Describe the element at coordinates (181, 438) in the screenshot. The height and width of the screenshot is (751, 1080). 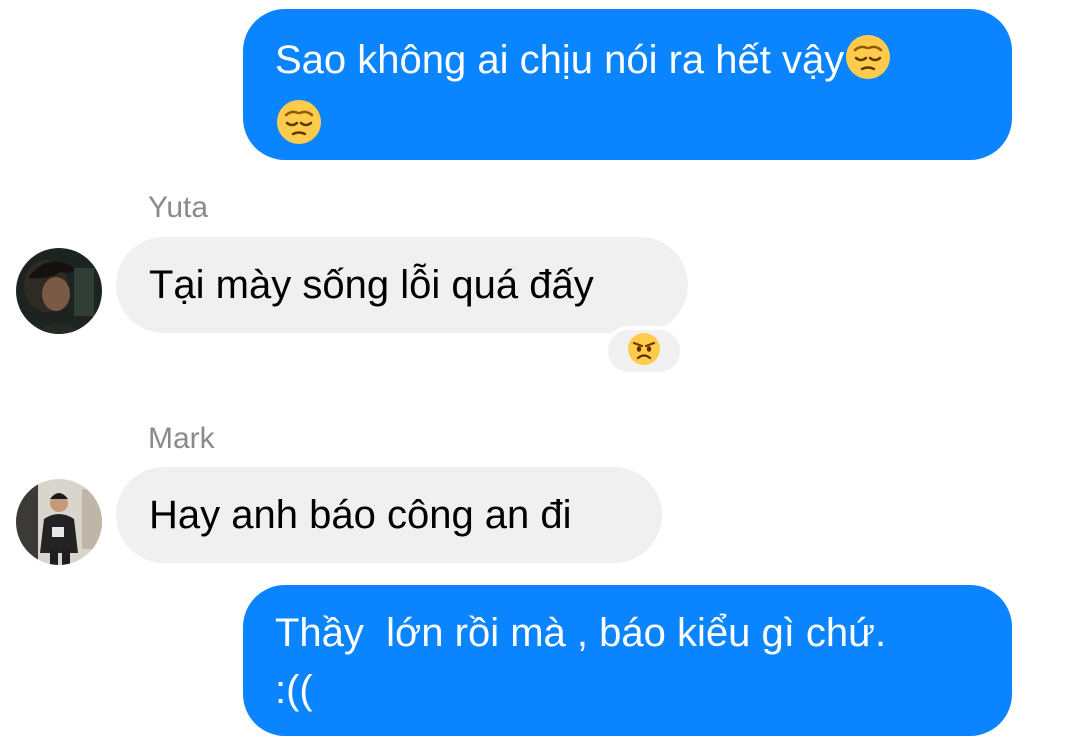
I see `sender-name: Mark` at that location.